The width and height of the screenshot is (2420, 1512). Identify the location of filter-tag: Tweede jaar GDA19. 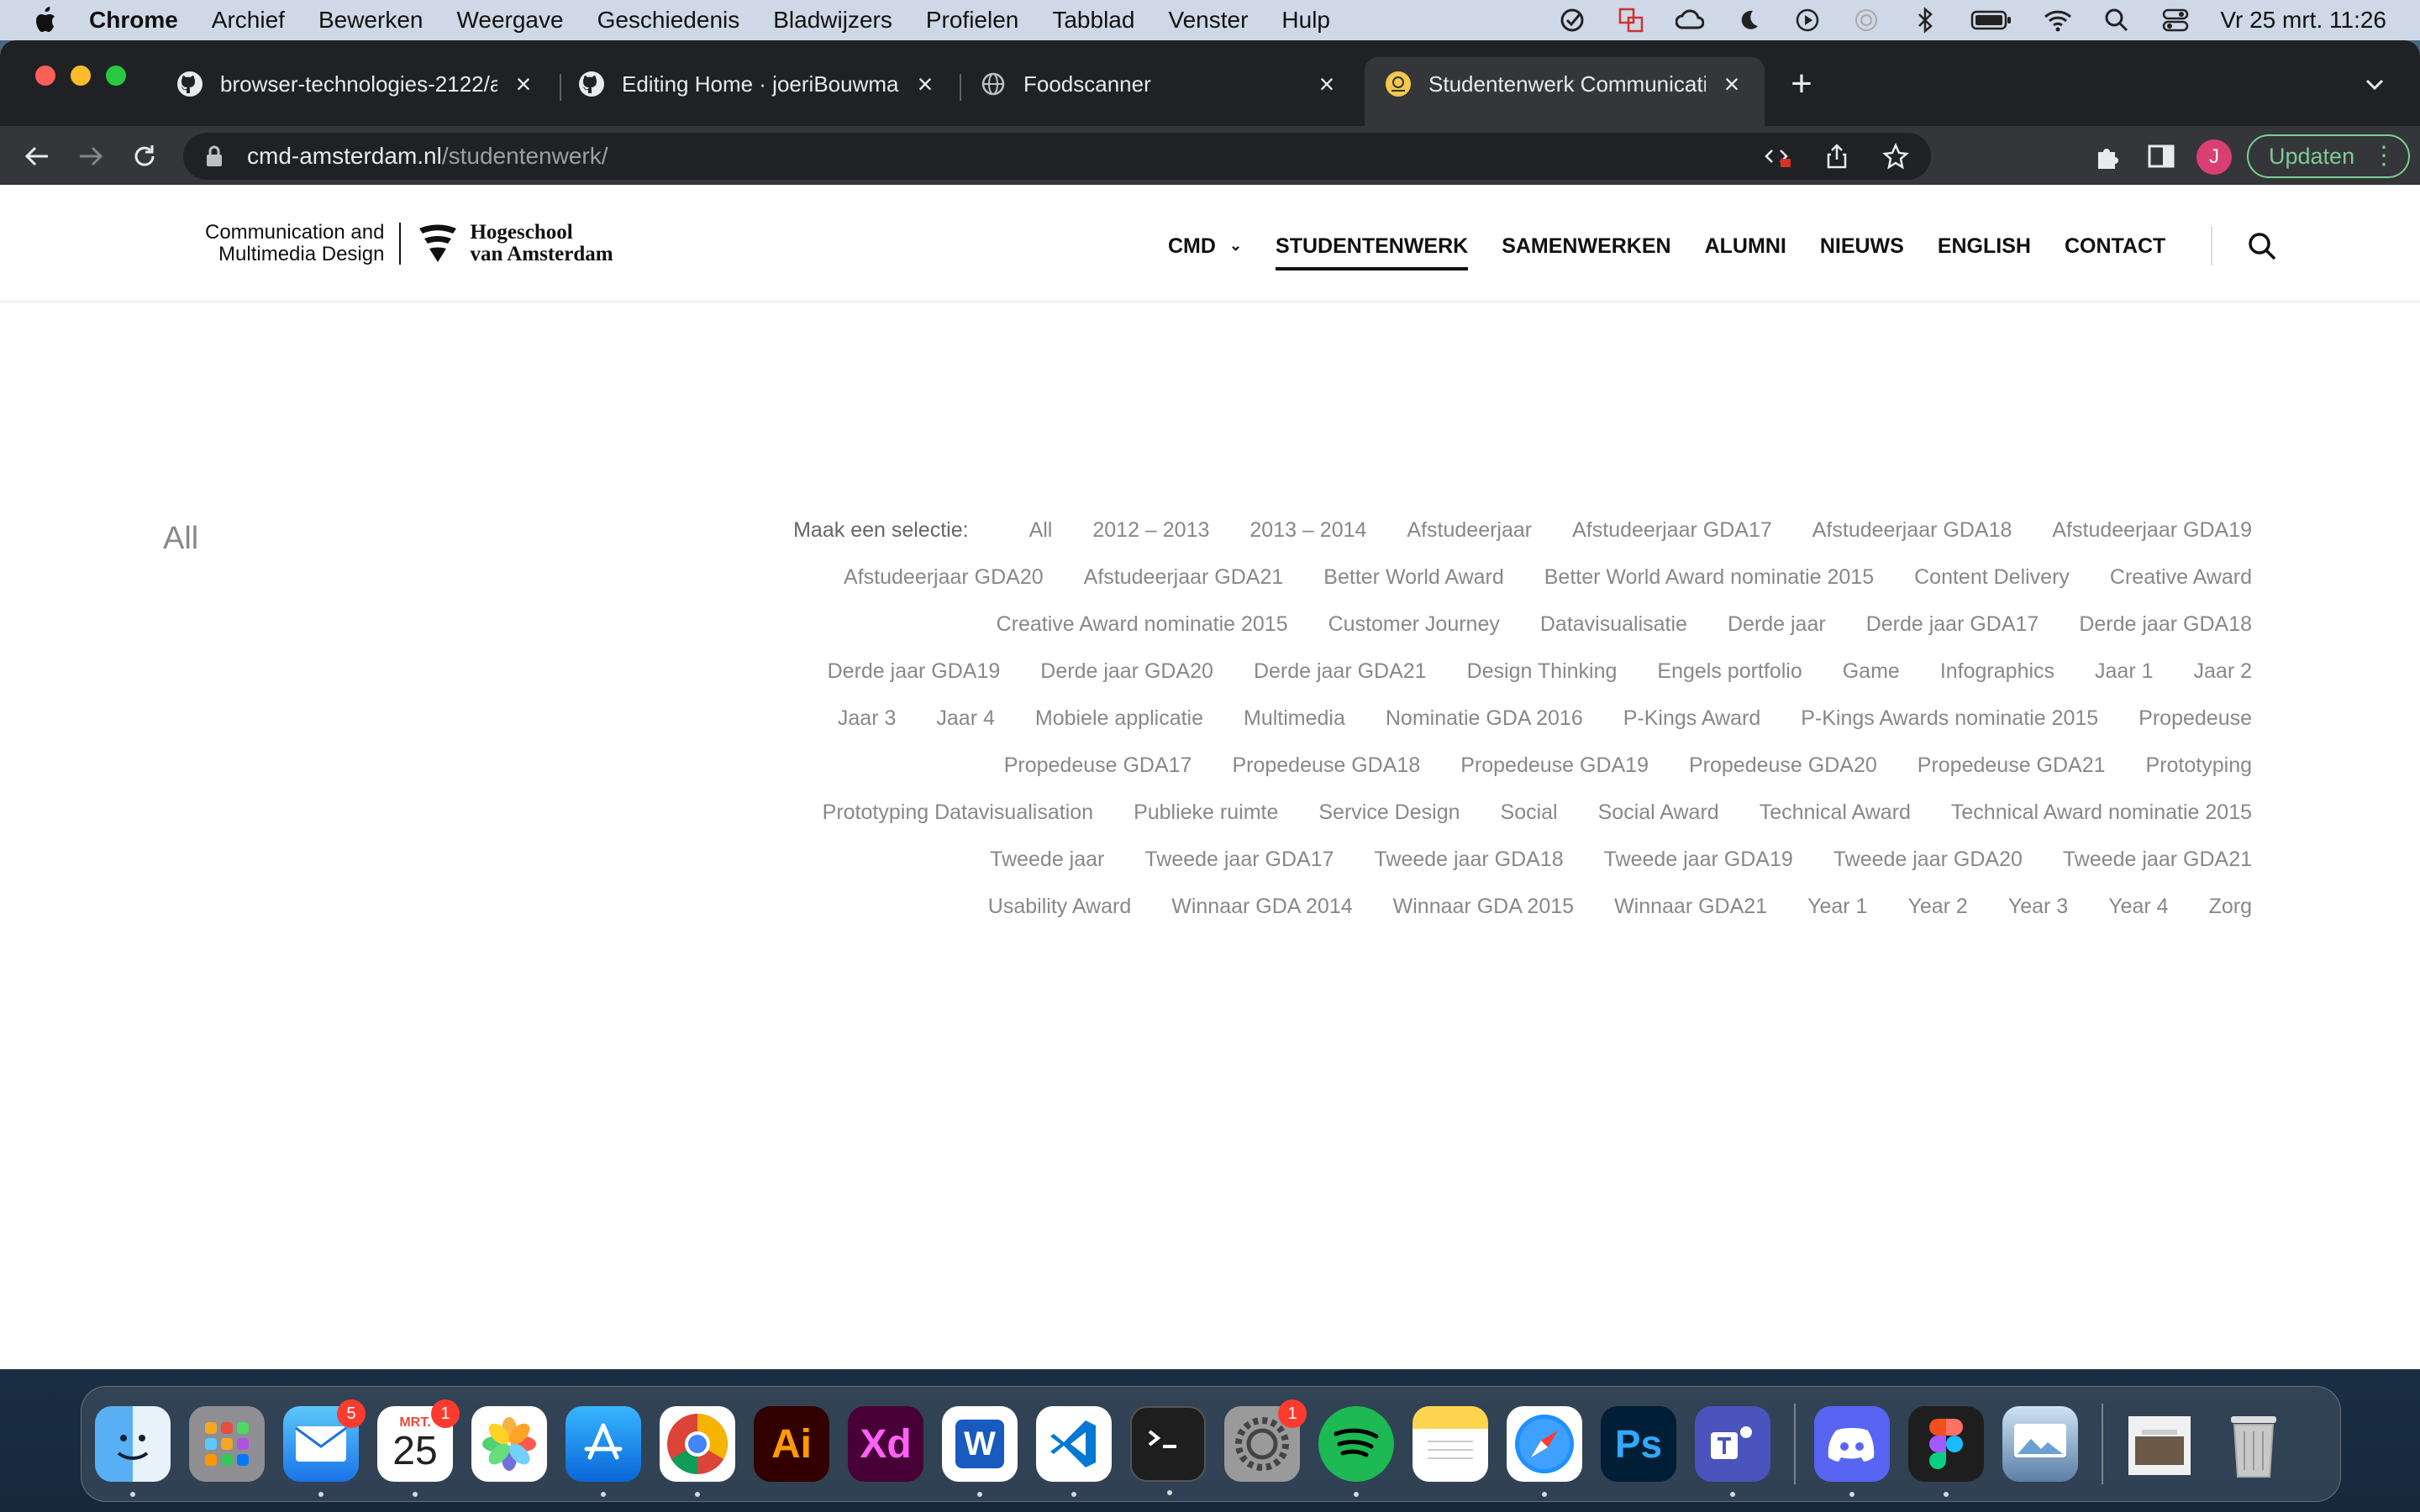
(1698, 859).